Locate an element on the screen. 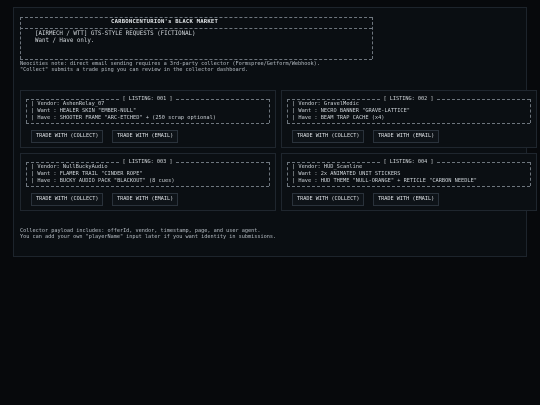 The image size is (540, 405). vendor-line: | Vendor: HUD_Scanline is located at coordinates (327, 167).